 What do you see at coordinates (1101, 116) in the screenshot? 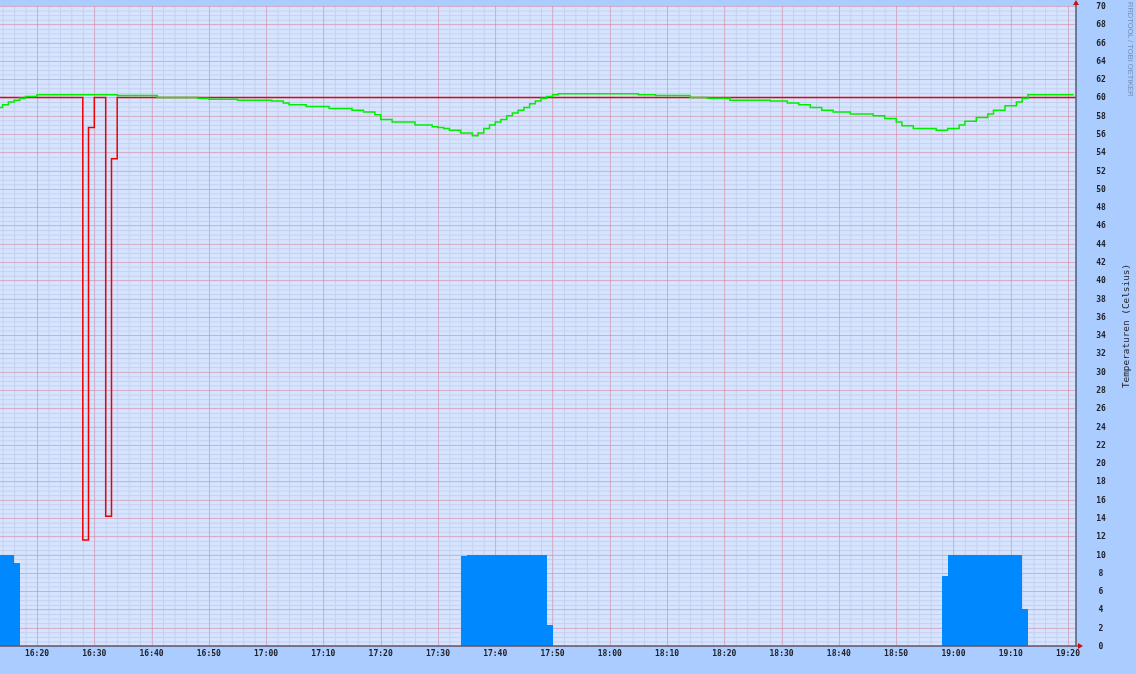
I see `y-tick-label: 58` at bounding box center [1101, 116].